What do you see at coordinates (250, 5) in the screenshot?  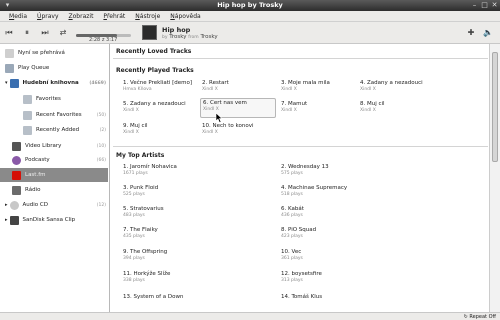 I see `title-bar: Hip hop by Trosky` at bounding box center [250, 5].